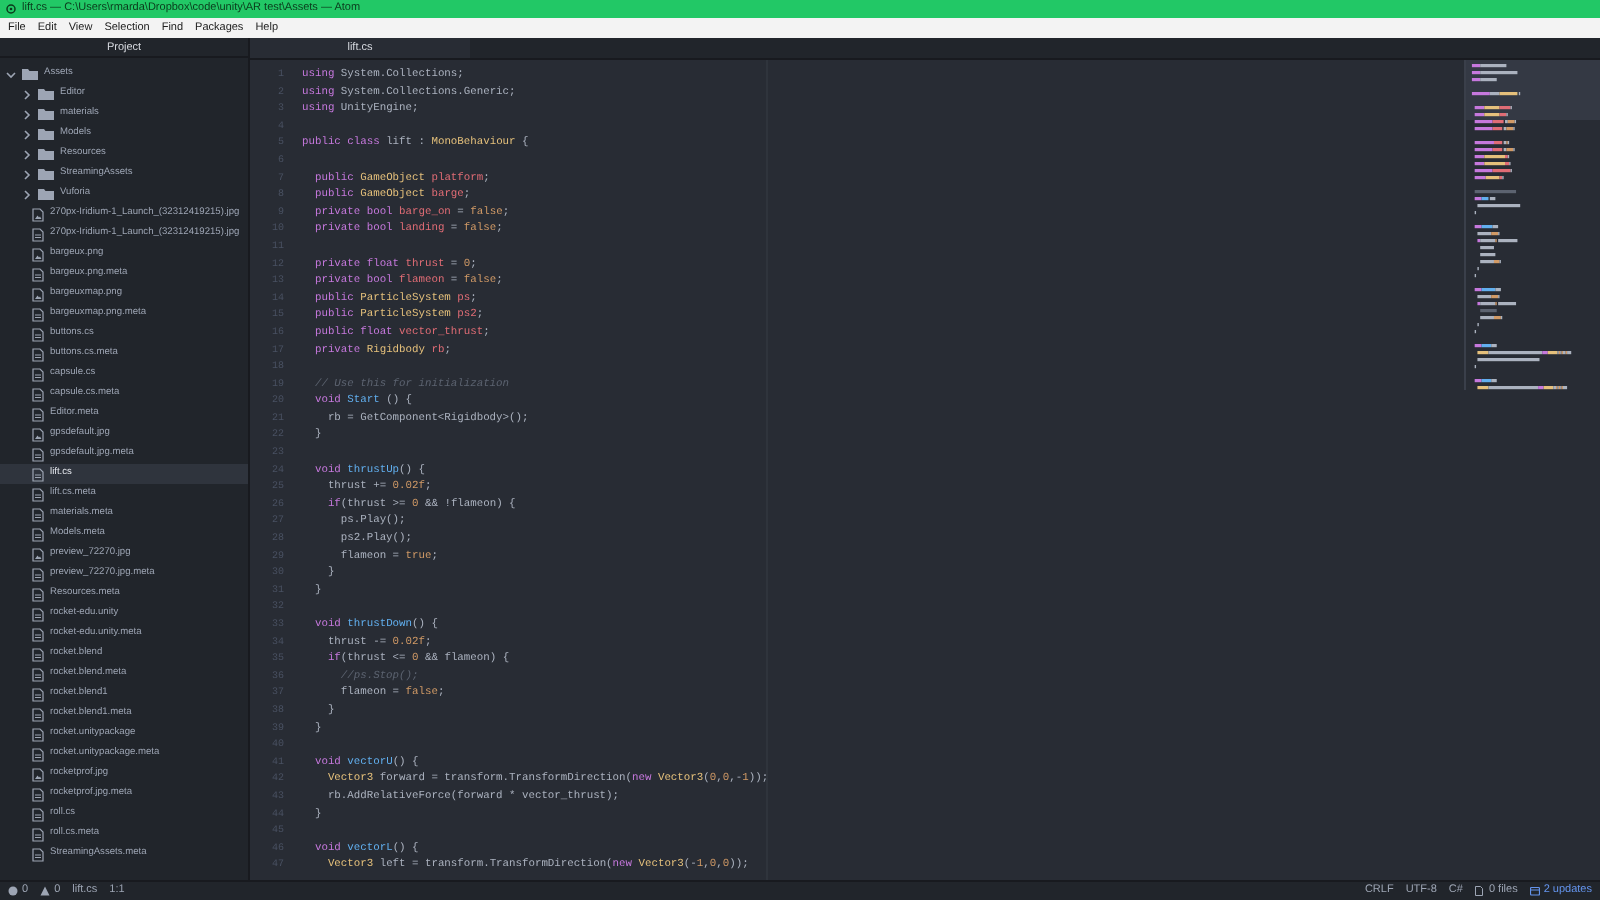 The height and width of the screenshot is (900, 1600). I want to click on warning-icon, so click(45, 891).